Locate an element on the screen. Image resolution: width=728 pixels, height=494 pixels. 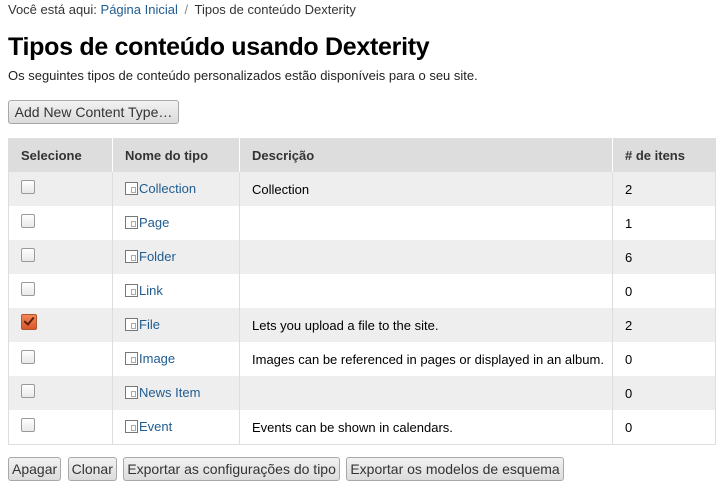
type-name-cell: Event is located at coordinates (176, 427).